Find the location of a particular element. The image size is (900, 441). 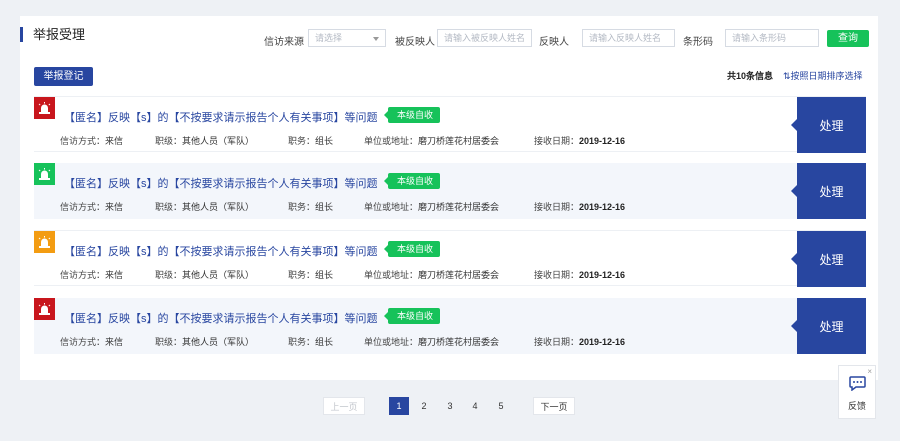

source-label: 信访来源 is located at coordinates (284, 42).